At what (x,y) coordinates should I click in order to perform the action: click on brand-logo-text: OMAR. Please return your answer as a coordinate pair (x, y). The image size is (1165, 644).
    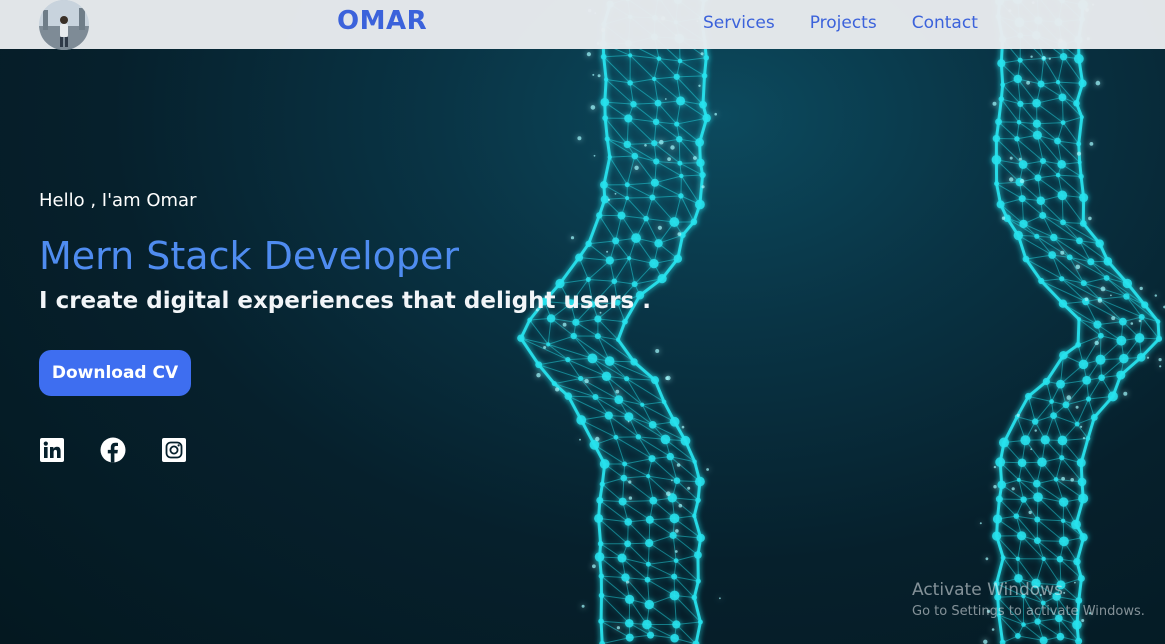
    Looking at the image, I should click on (382, 21).